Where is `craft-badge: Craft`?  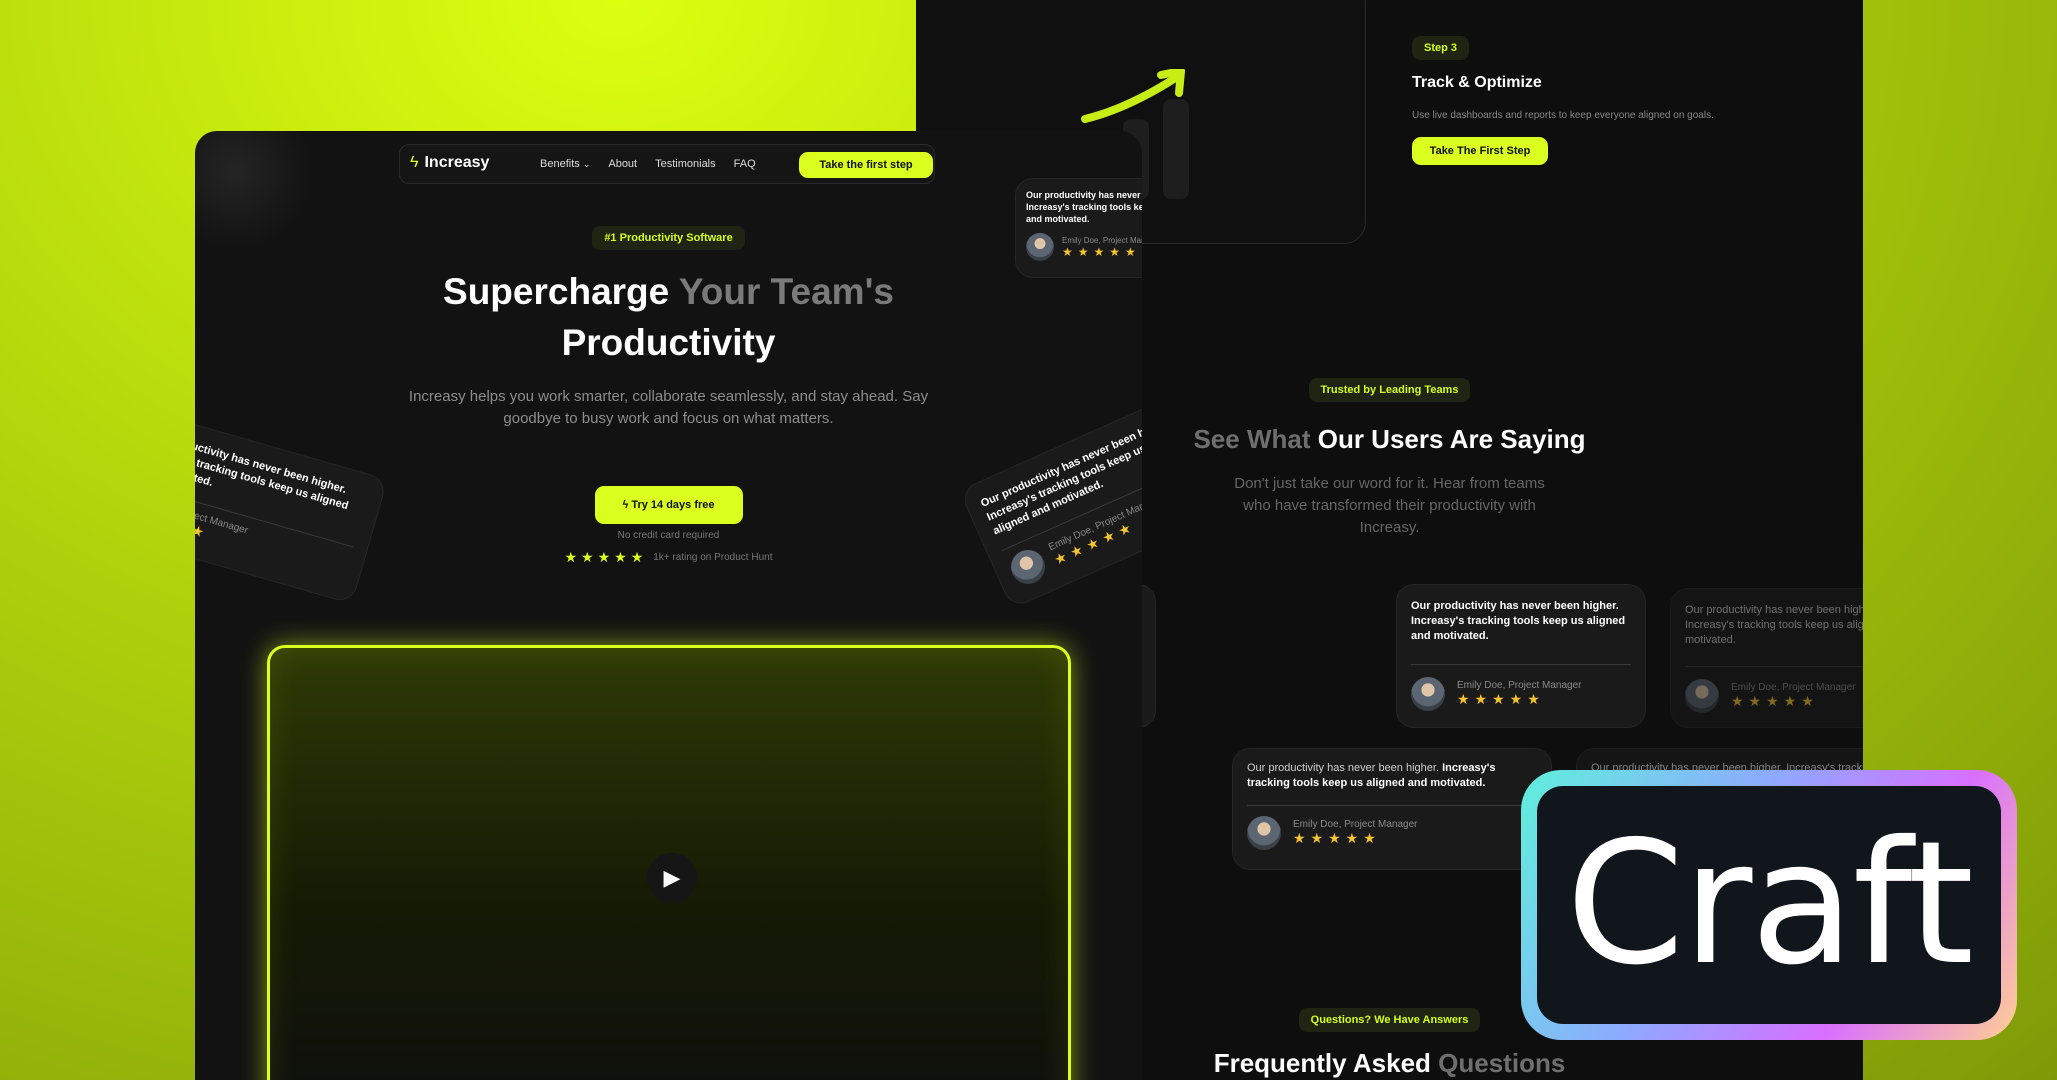
craft-badge: Craft is located at coordinates (1769, 905).